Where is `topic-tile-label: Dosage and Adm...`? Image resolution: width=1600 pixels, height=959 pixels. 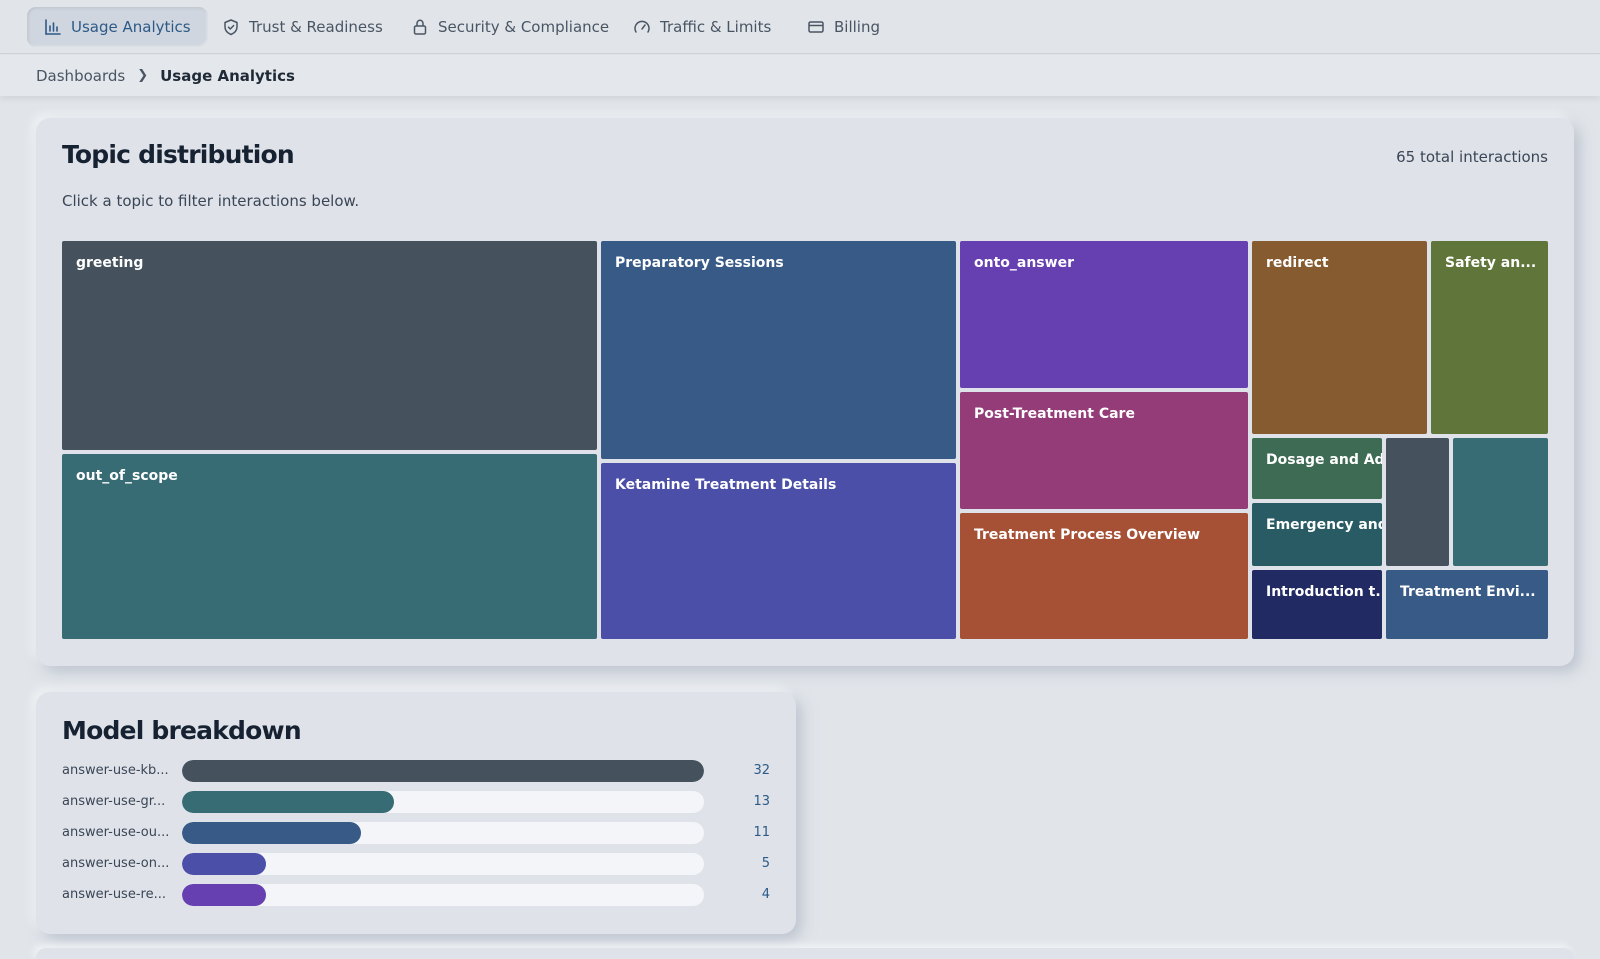
topic-tile-label: Dosage and Adm... is located at coordinates (1324, 460).